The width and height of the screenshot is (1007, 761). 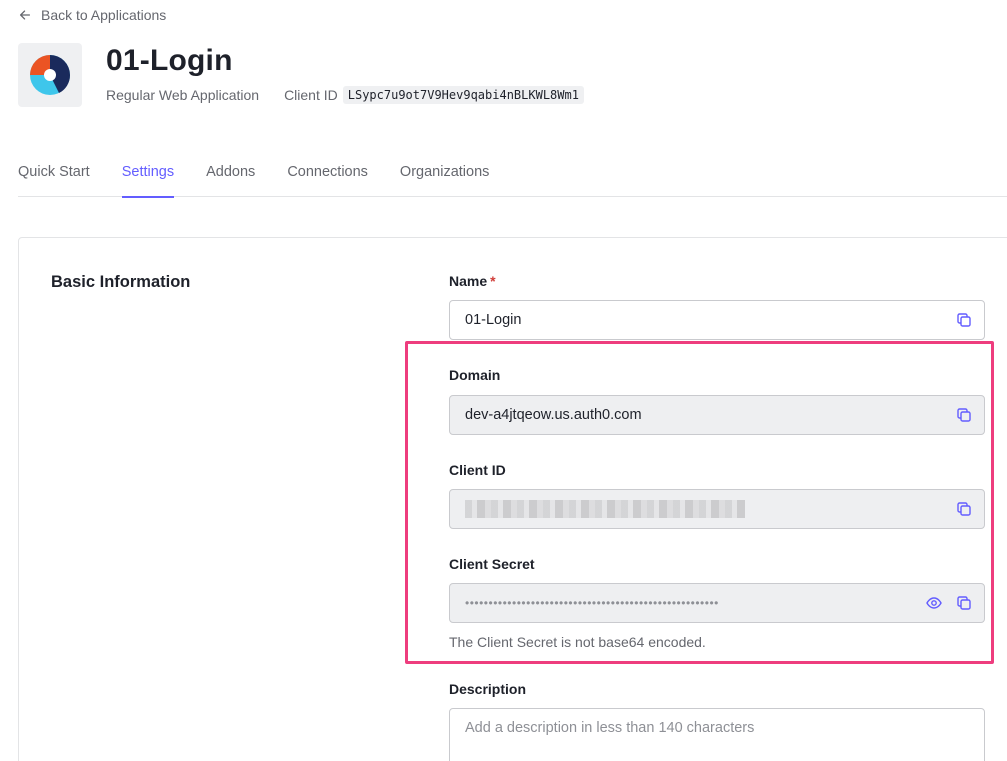 What do you see at coordinates (148, 178) in the screenshot?
I see `tab-settings: Settings` at bounding box center [148, 178].